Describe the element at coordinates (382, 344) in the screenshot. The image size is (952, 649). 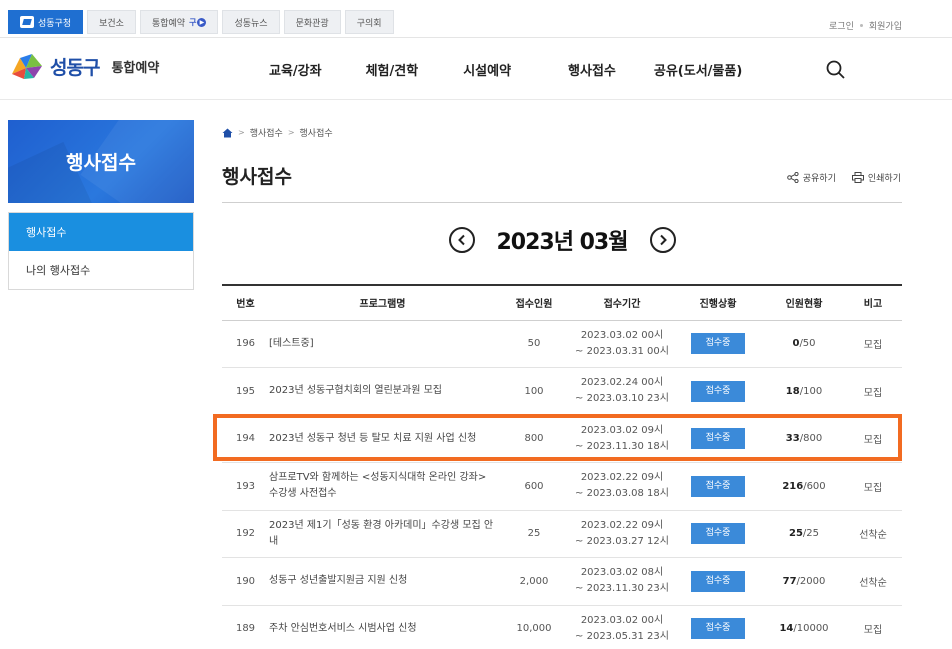
I see `program-name-link: [테스트중]` at that location.